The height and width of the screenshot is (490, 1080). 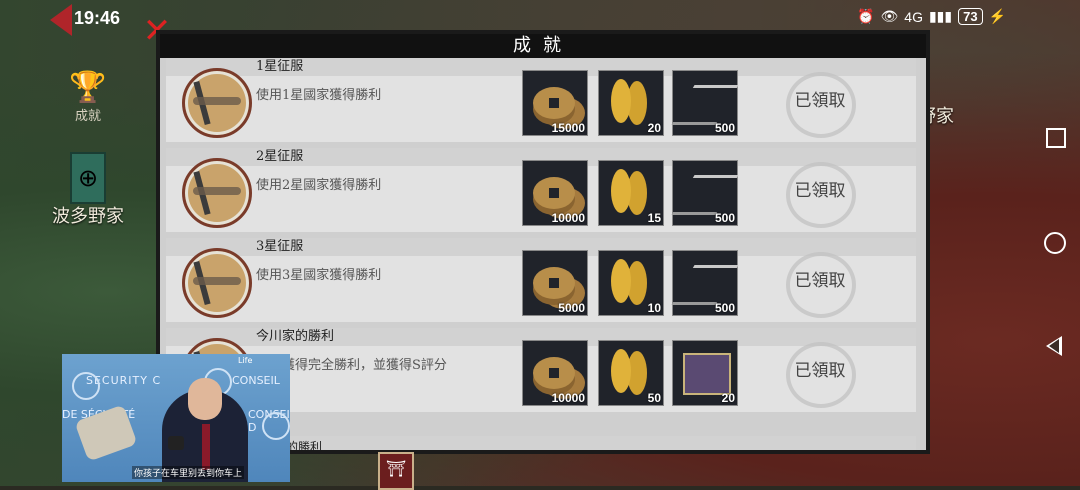 I want to click on reward-qty: 15000, so click(x=568, y=128).